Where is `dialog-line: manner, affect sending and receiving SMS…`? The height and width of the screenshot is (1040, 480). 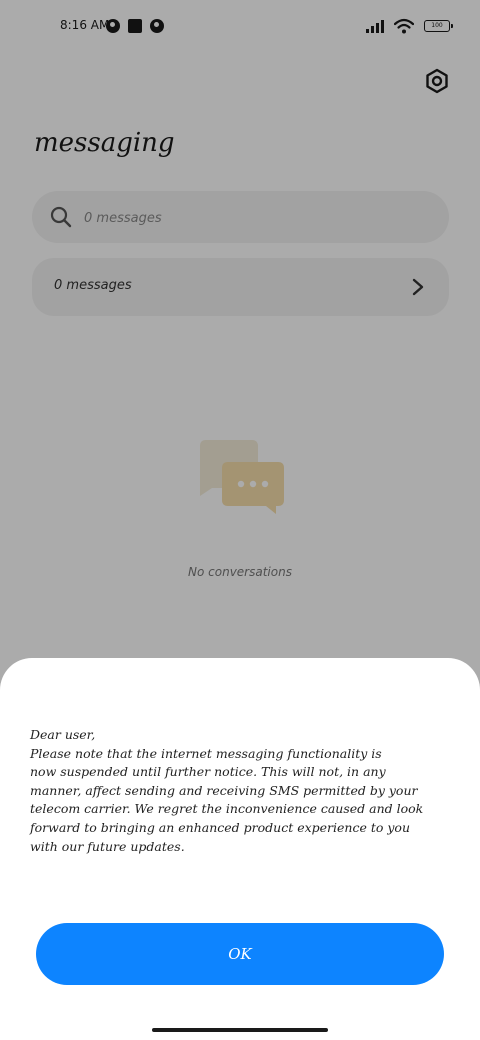
dialog-line: manner, affect sending and receiving SMS… is located at coordinates (224, 790).